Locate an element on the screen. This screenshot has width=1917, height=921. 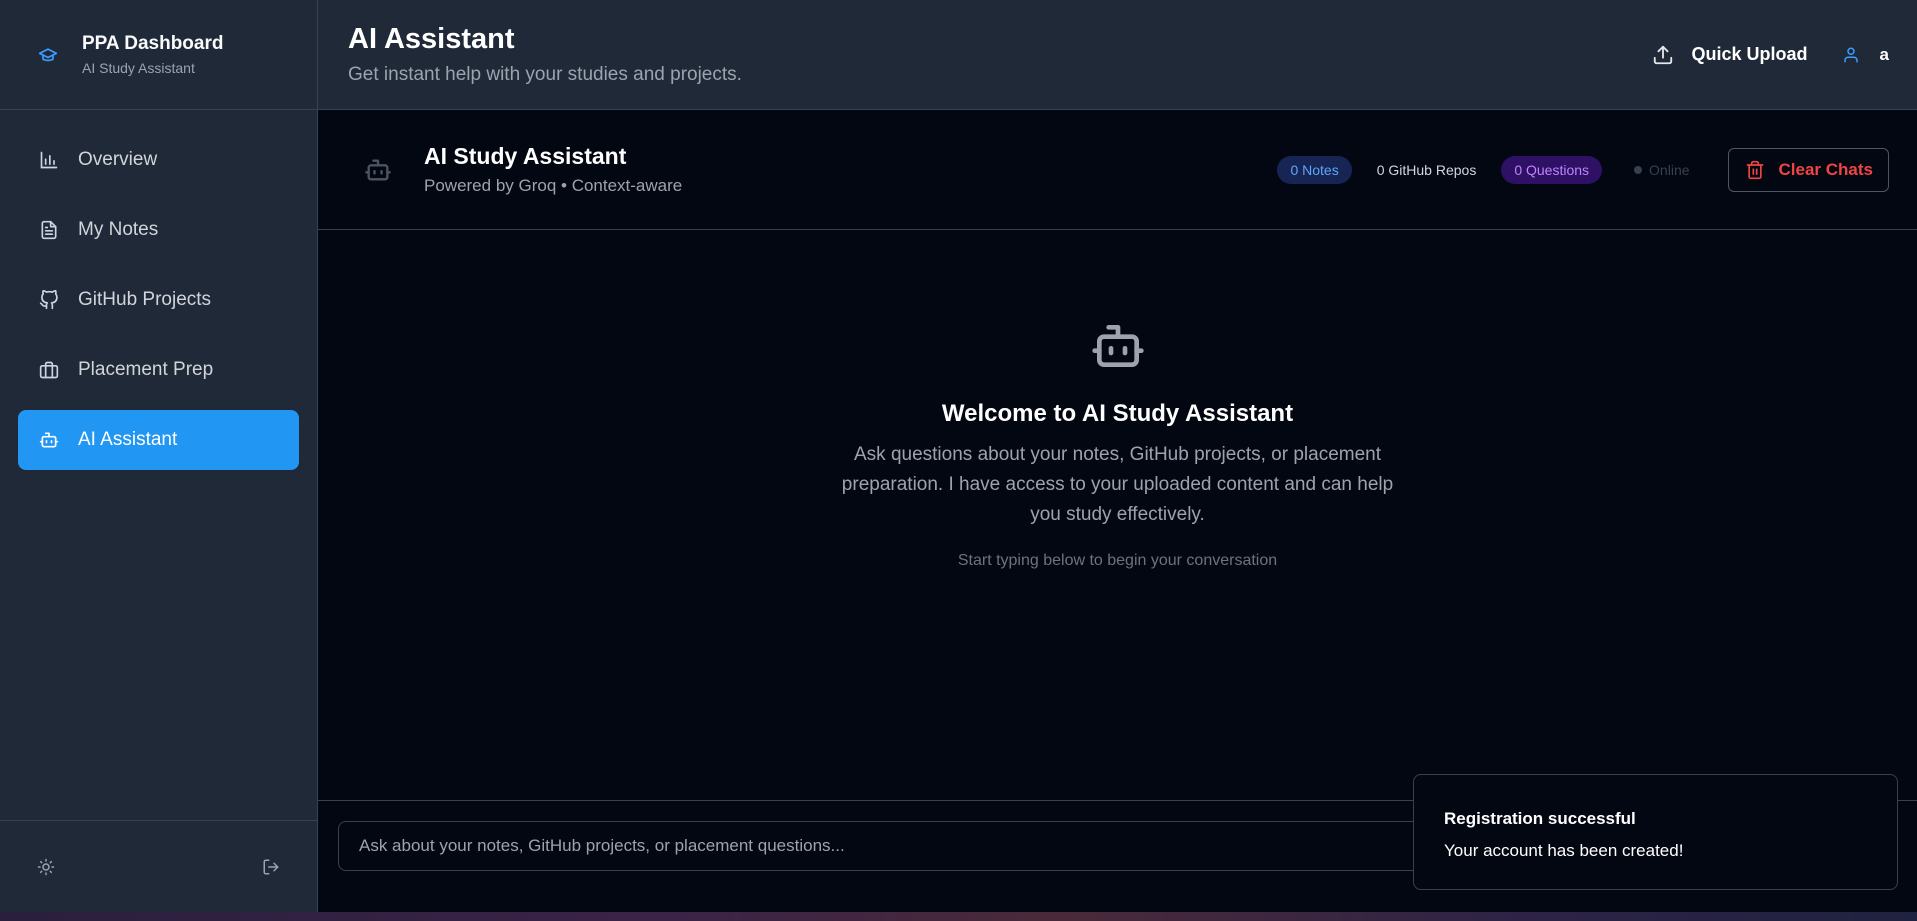
sidebar-item-my-notes: My Notes is located at coordinates (158, 230).